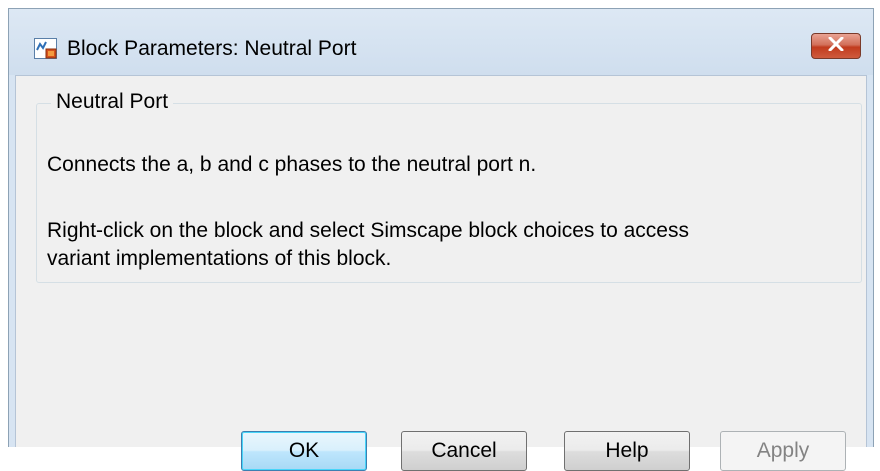 The image size is (880, 471). I want to click on window-title: Block Parameters: Neutral Port, so click(212, 48).